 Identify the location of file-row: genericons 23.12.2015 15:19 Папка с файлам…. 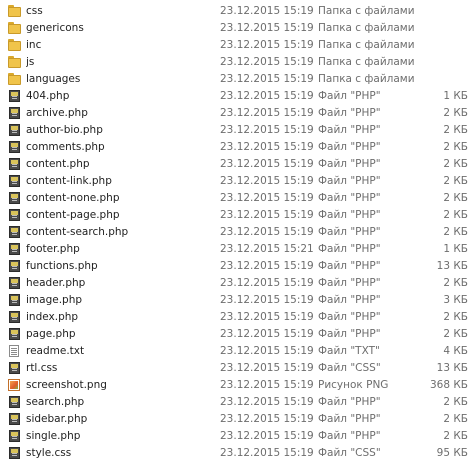
(237, 28).